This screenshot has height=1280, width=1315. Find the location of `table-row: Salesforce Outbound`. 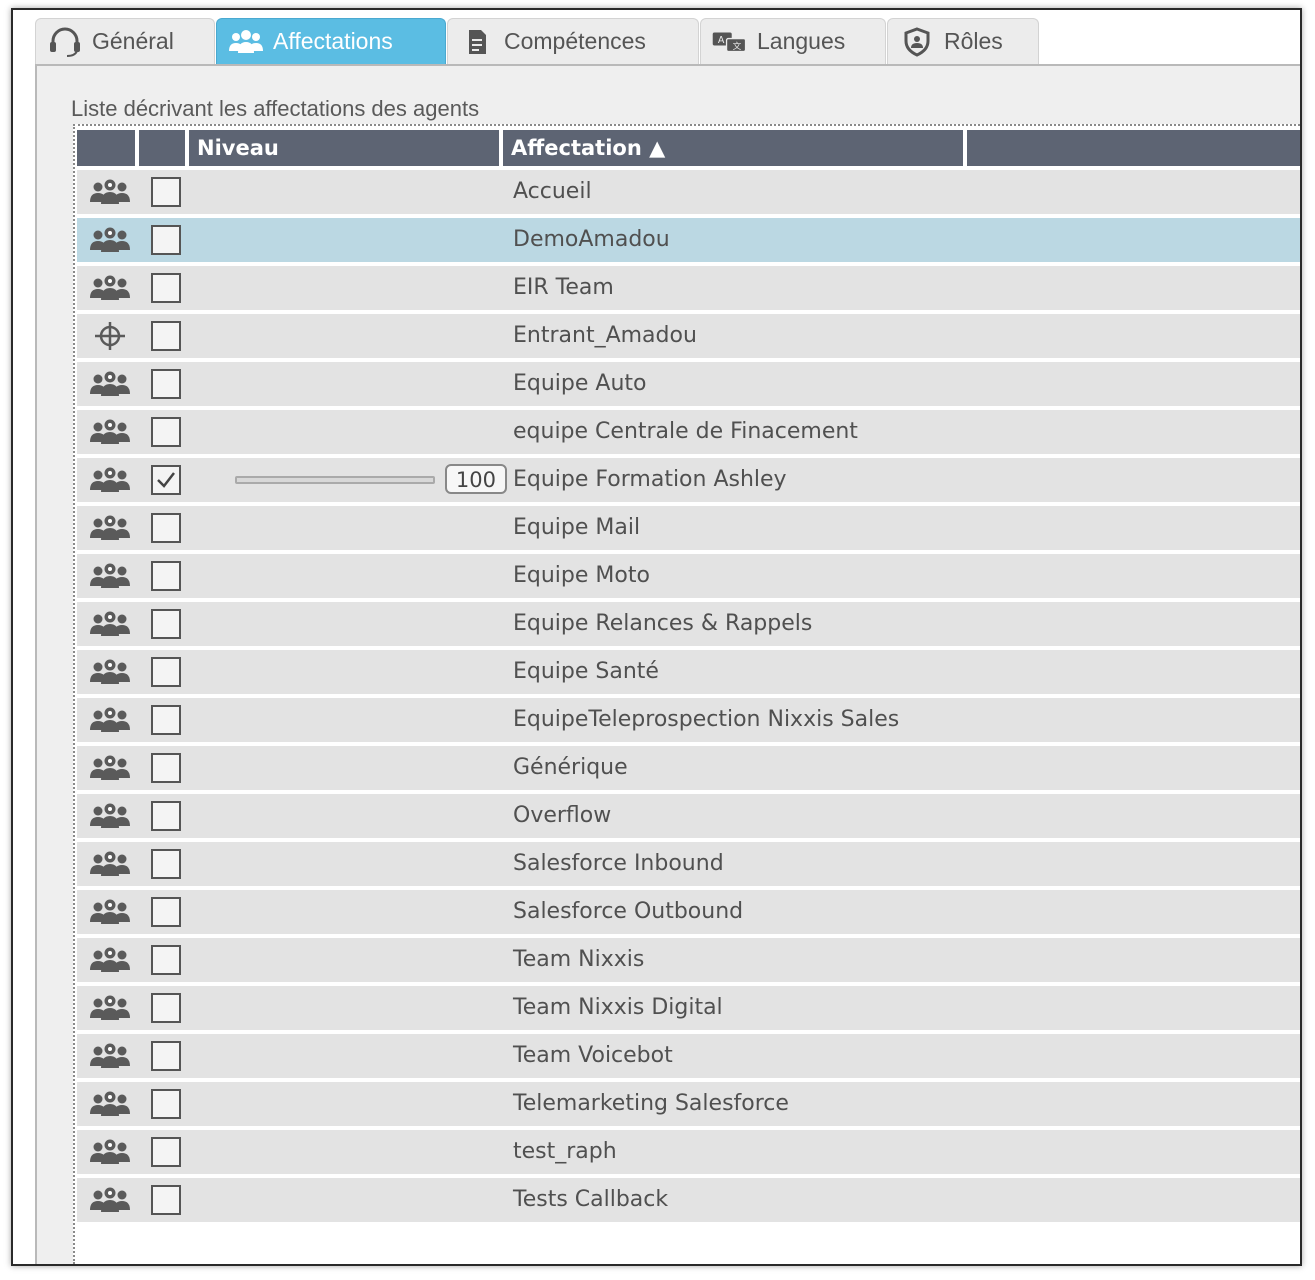

table-row: Salesforce Outbound is located at coordinates (688, 912).